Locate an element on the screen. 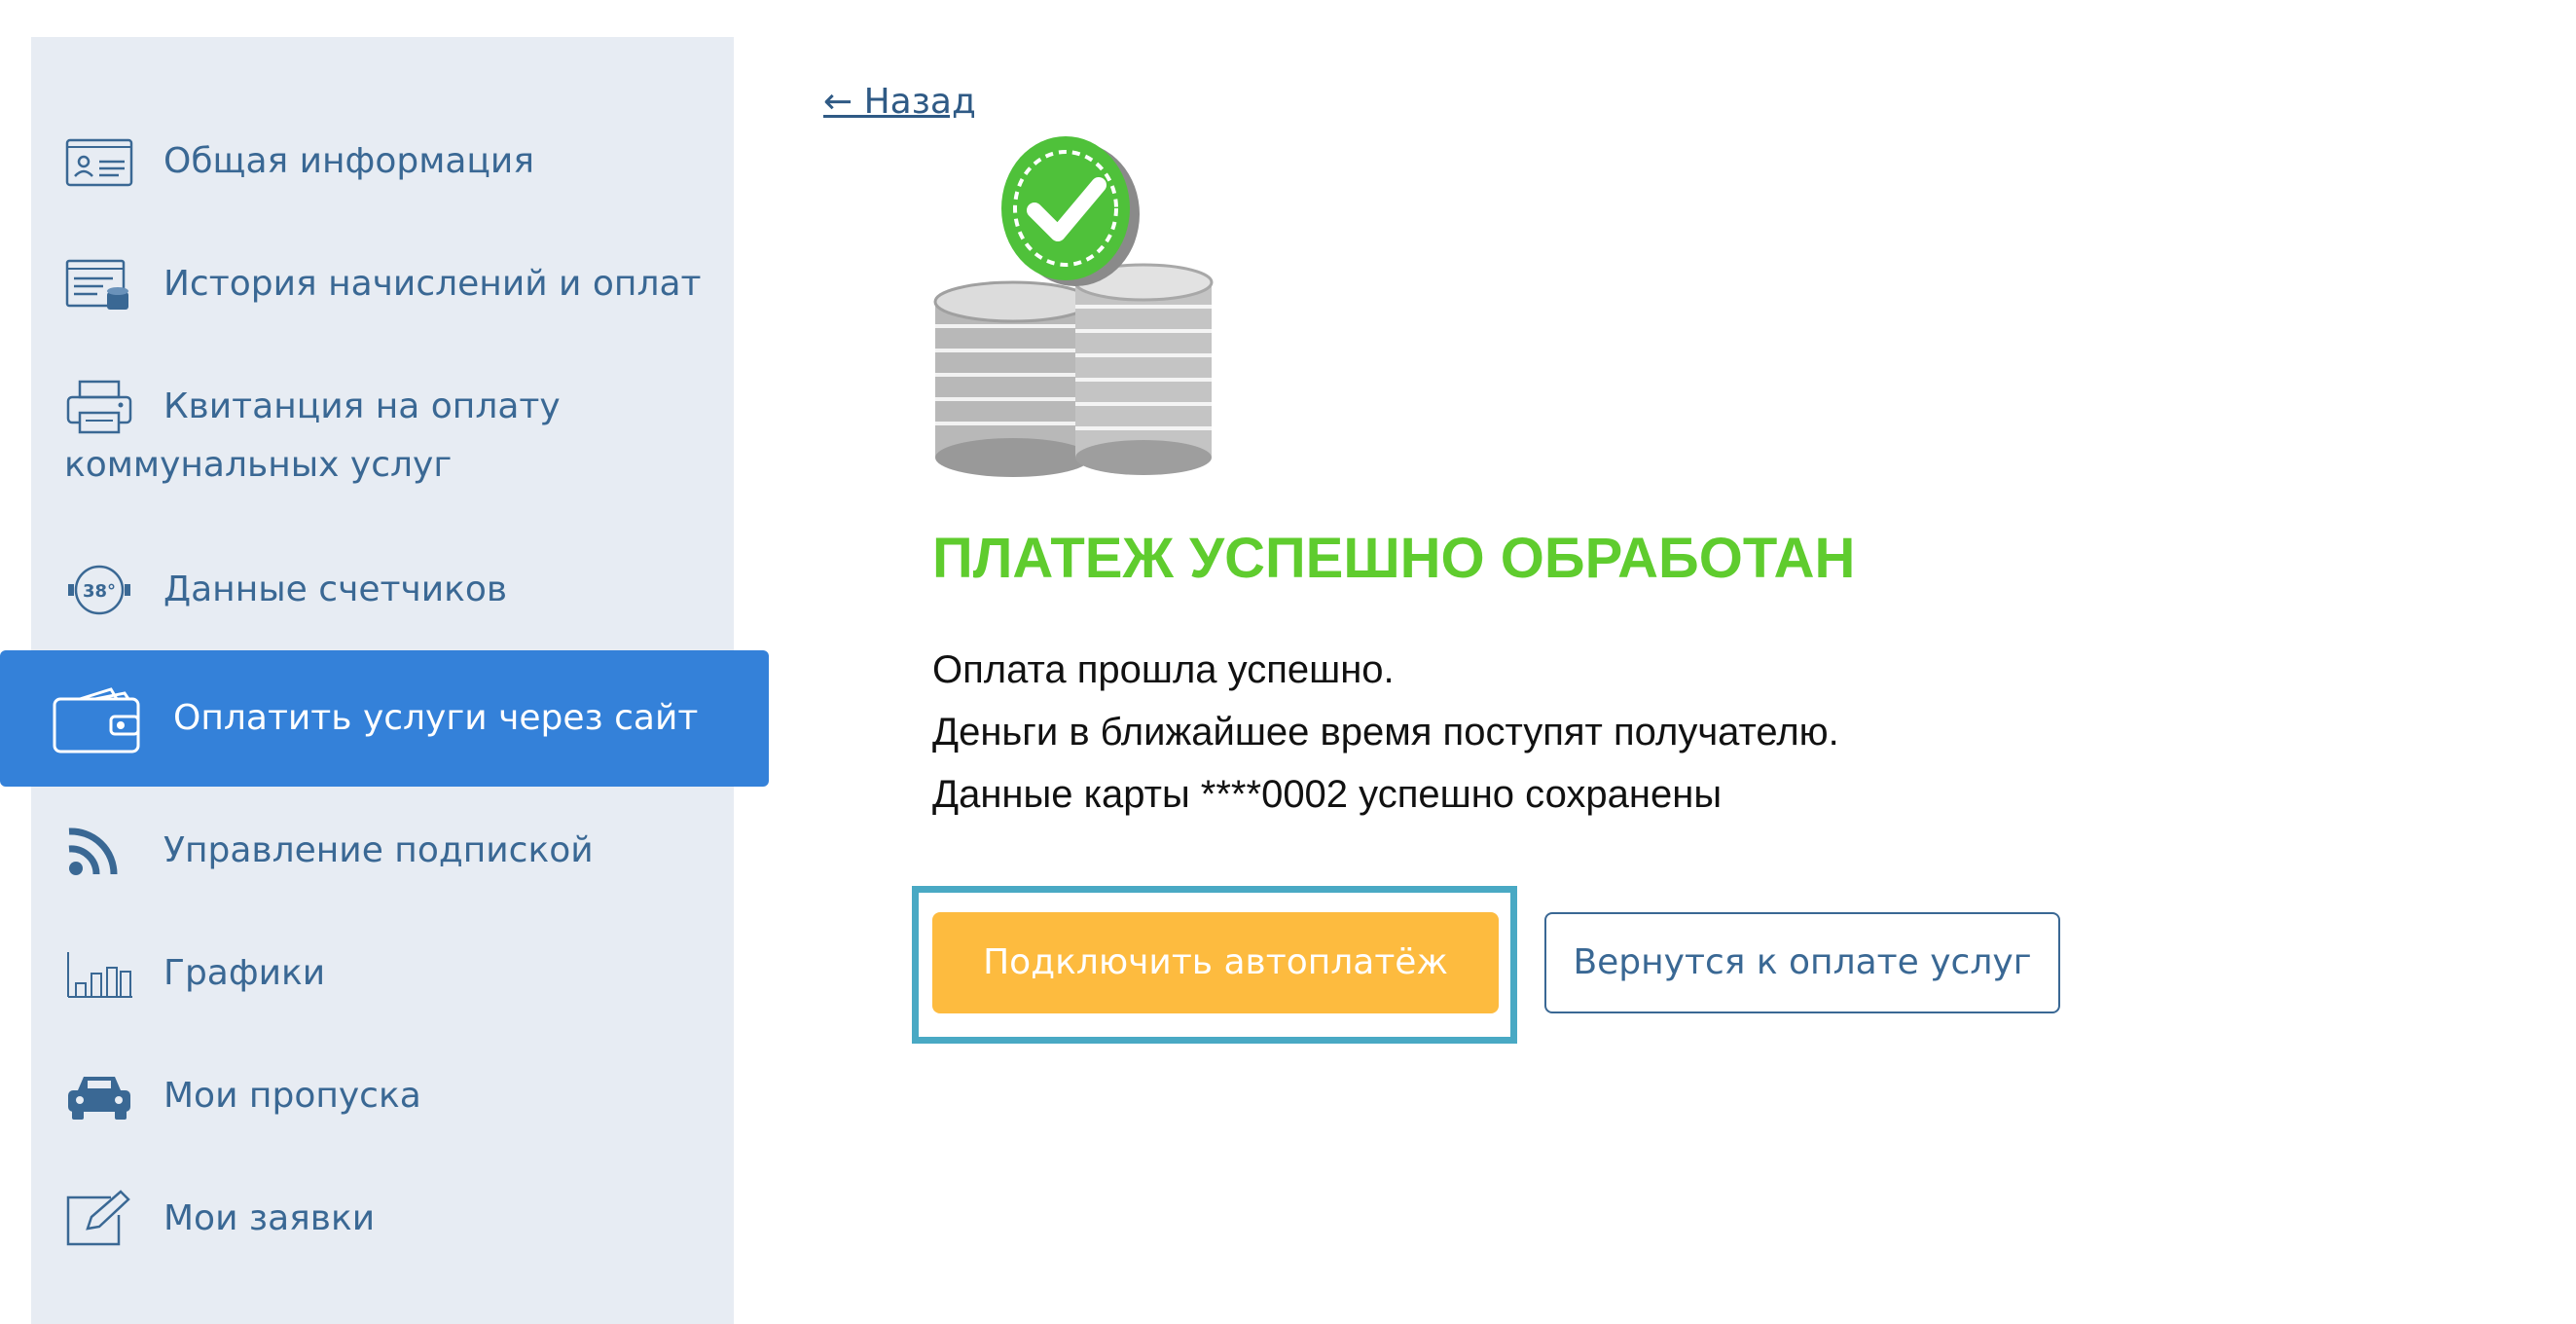 The image size is (2576, 1324). sidebar-item-label: Данные счетчиков is located at coordinates (335, 590).